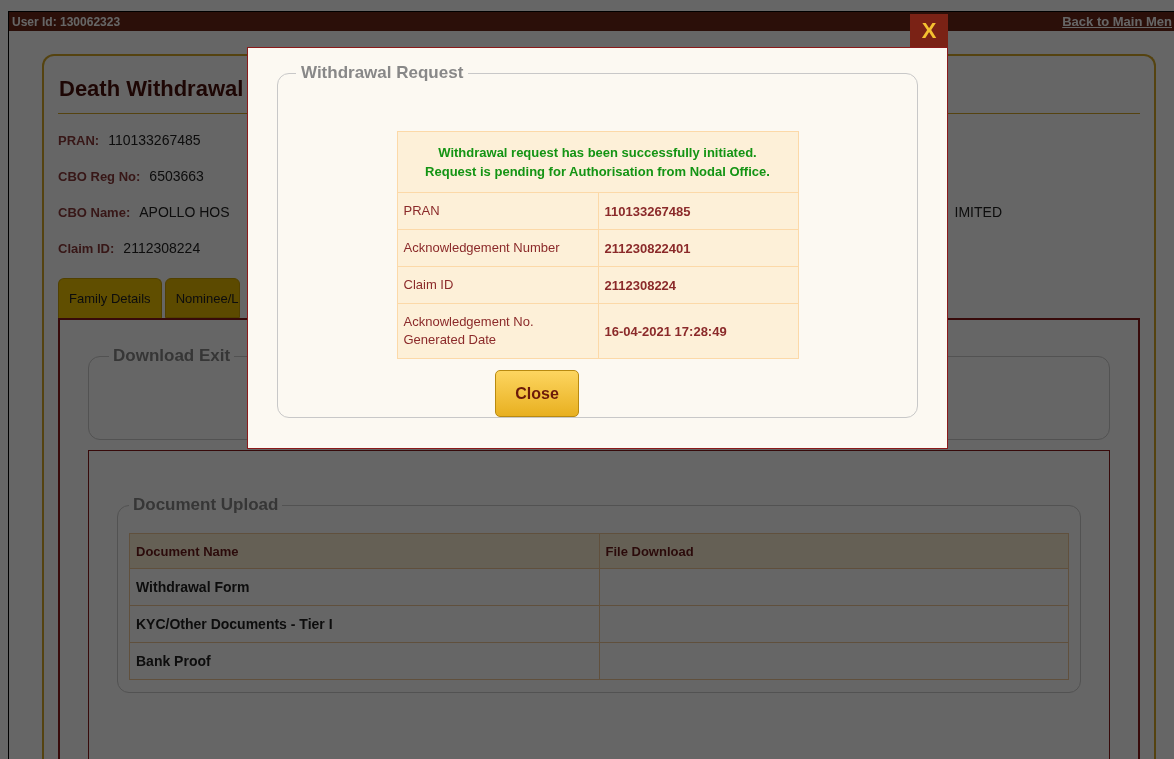  What do you see at coordinates (202, 298) in the screenshot?
I see `tab: Nominee/L` at bounding box center [202, 298].